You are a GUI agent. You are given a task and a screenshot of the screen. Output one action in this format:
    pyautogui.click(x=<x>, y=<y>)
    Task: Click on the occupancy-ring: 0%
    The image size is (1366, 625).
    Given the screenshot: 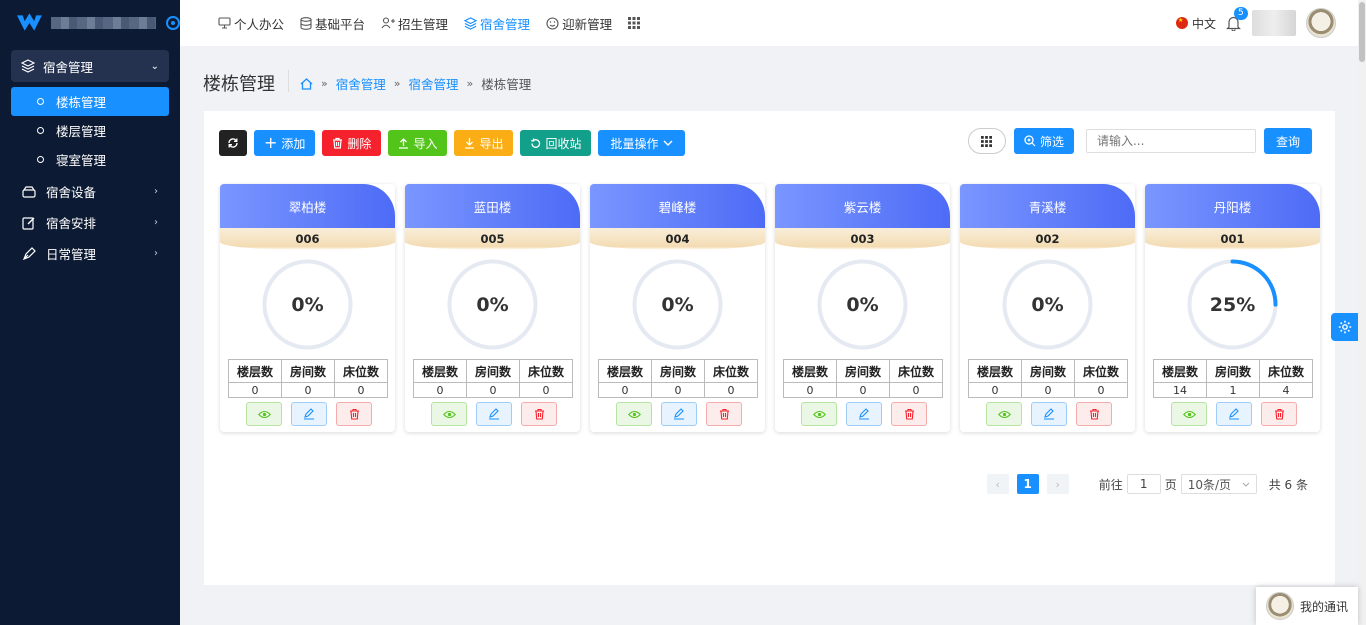 What is the action you would take?
    pyautogui.click(x=492, y=304)
    